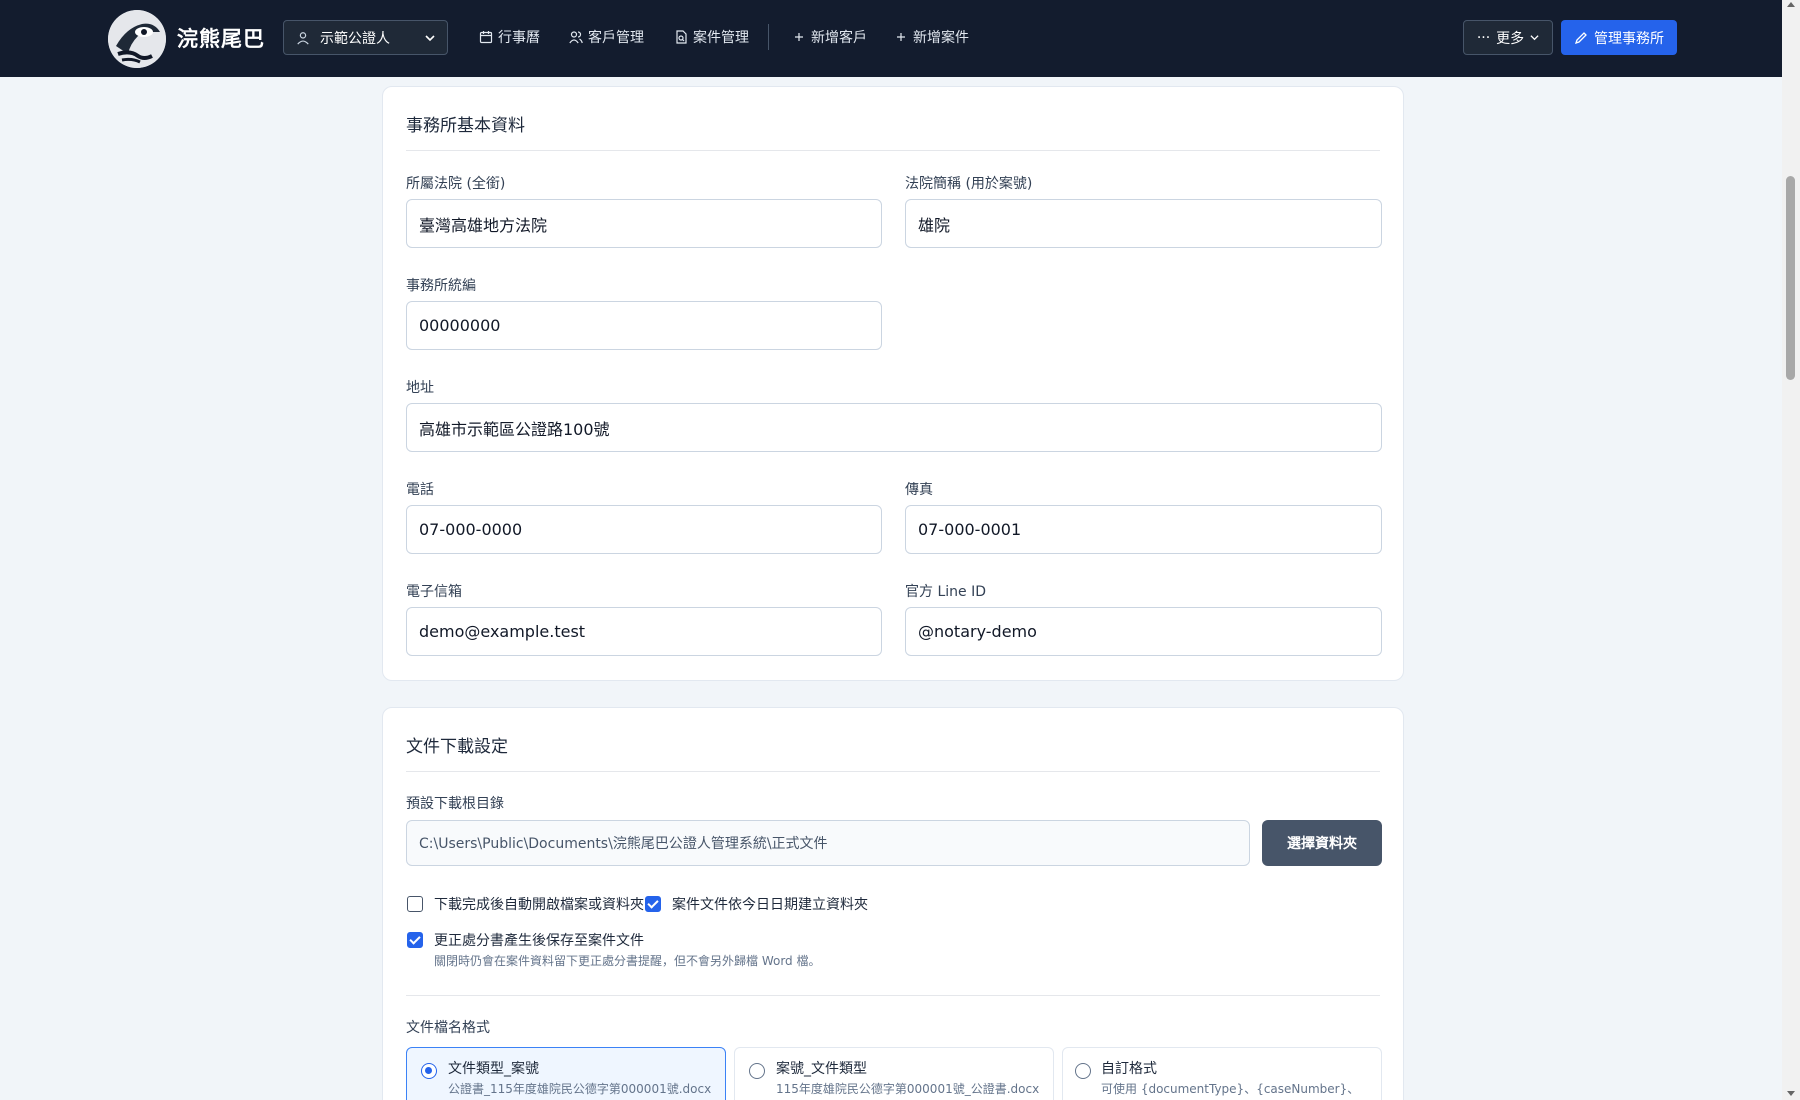 Image resolution: width=1800 pixels, height=1100 pixels. What do you see at coordinates (821, 1069) in the screenshot?
I see `filename-option-title: 案號_文件類型` at bounding box center [821, 1069].